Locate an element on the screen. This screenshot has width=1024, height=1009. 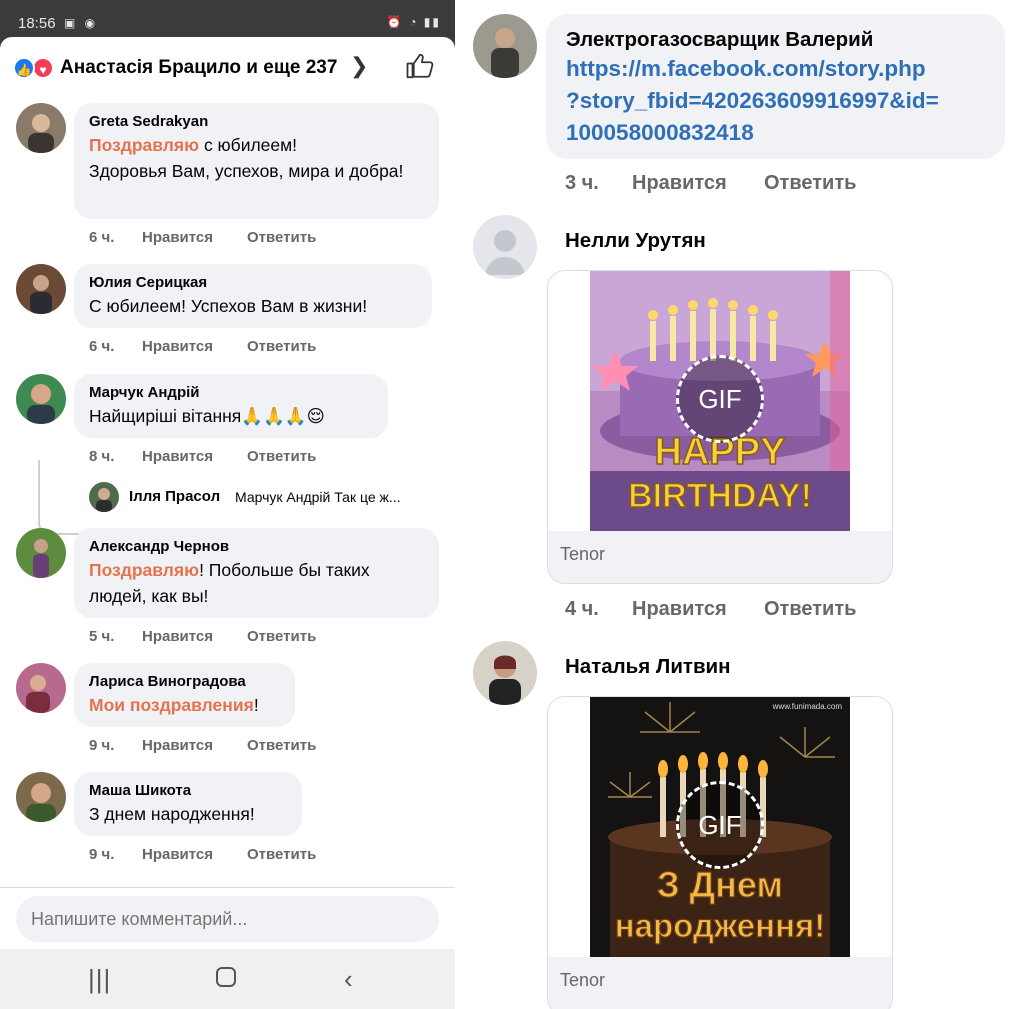
home-icon is located at coordinates (226, 977).